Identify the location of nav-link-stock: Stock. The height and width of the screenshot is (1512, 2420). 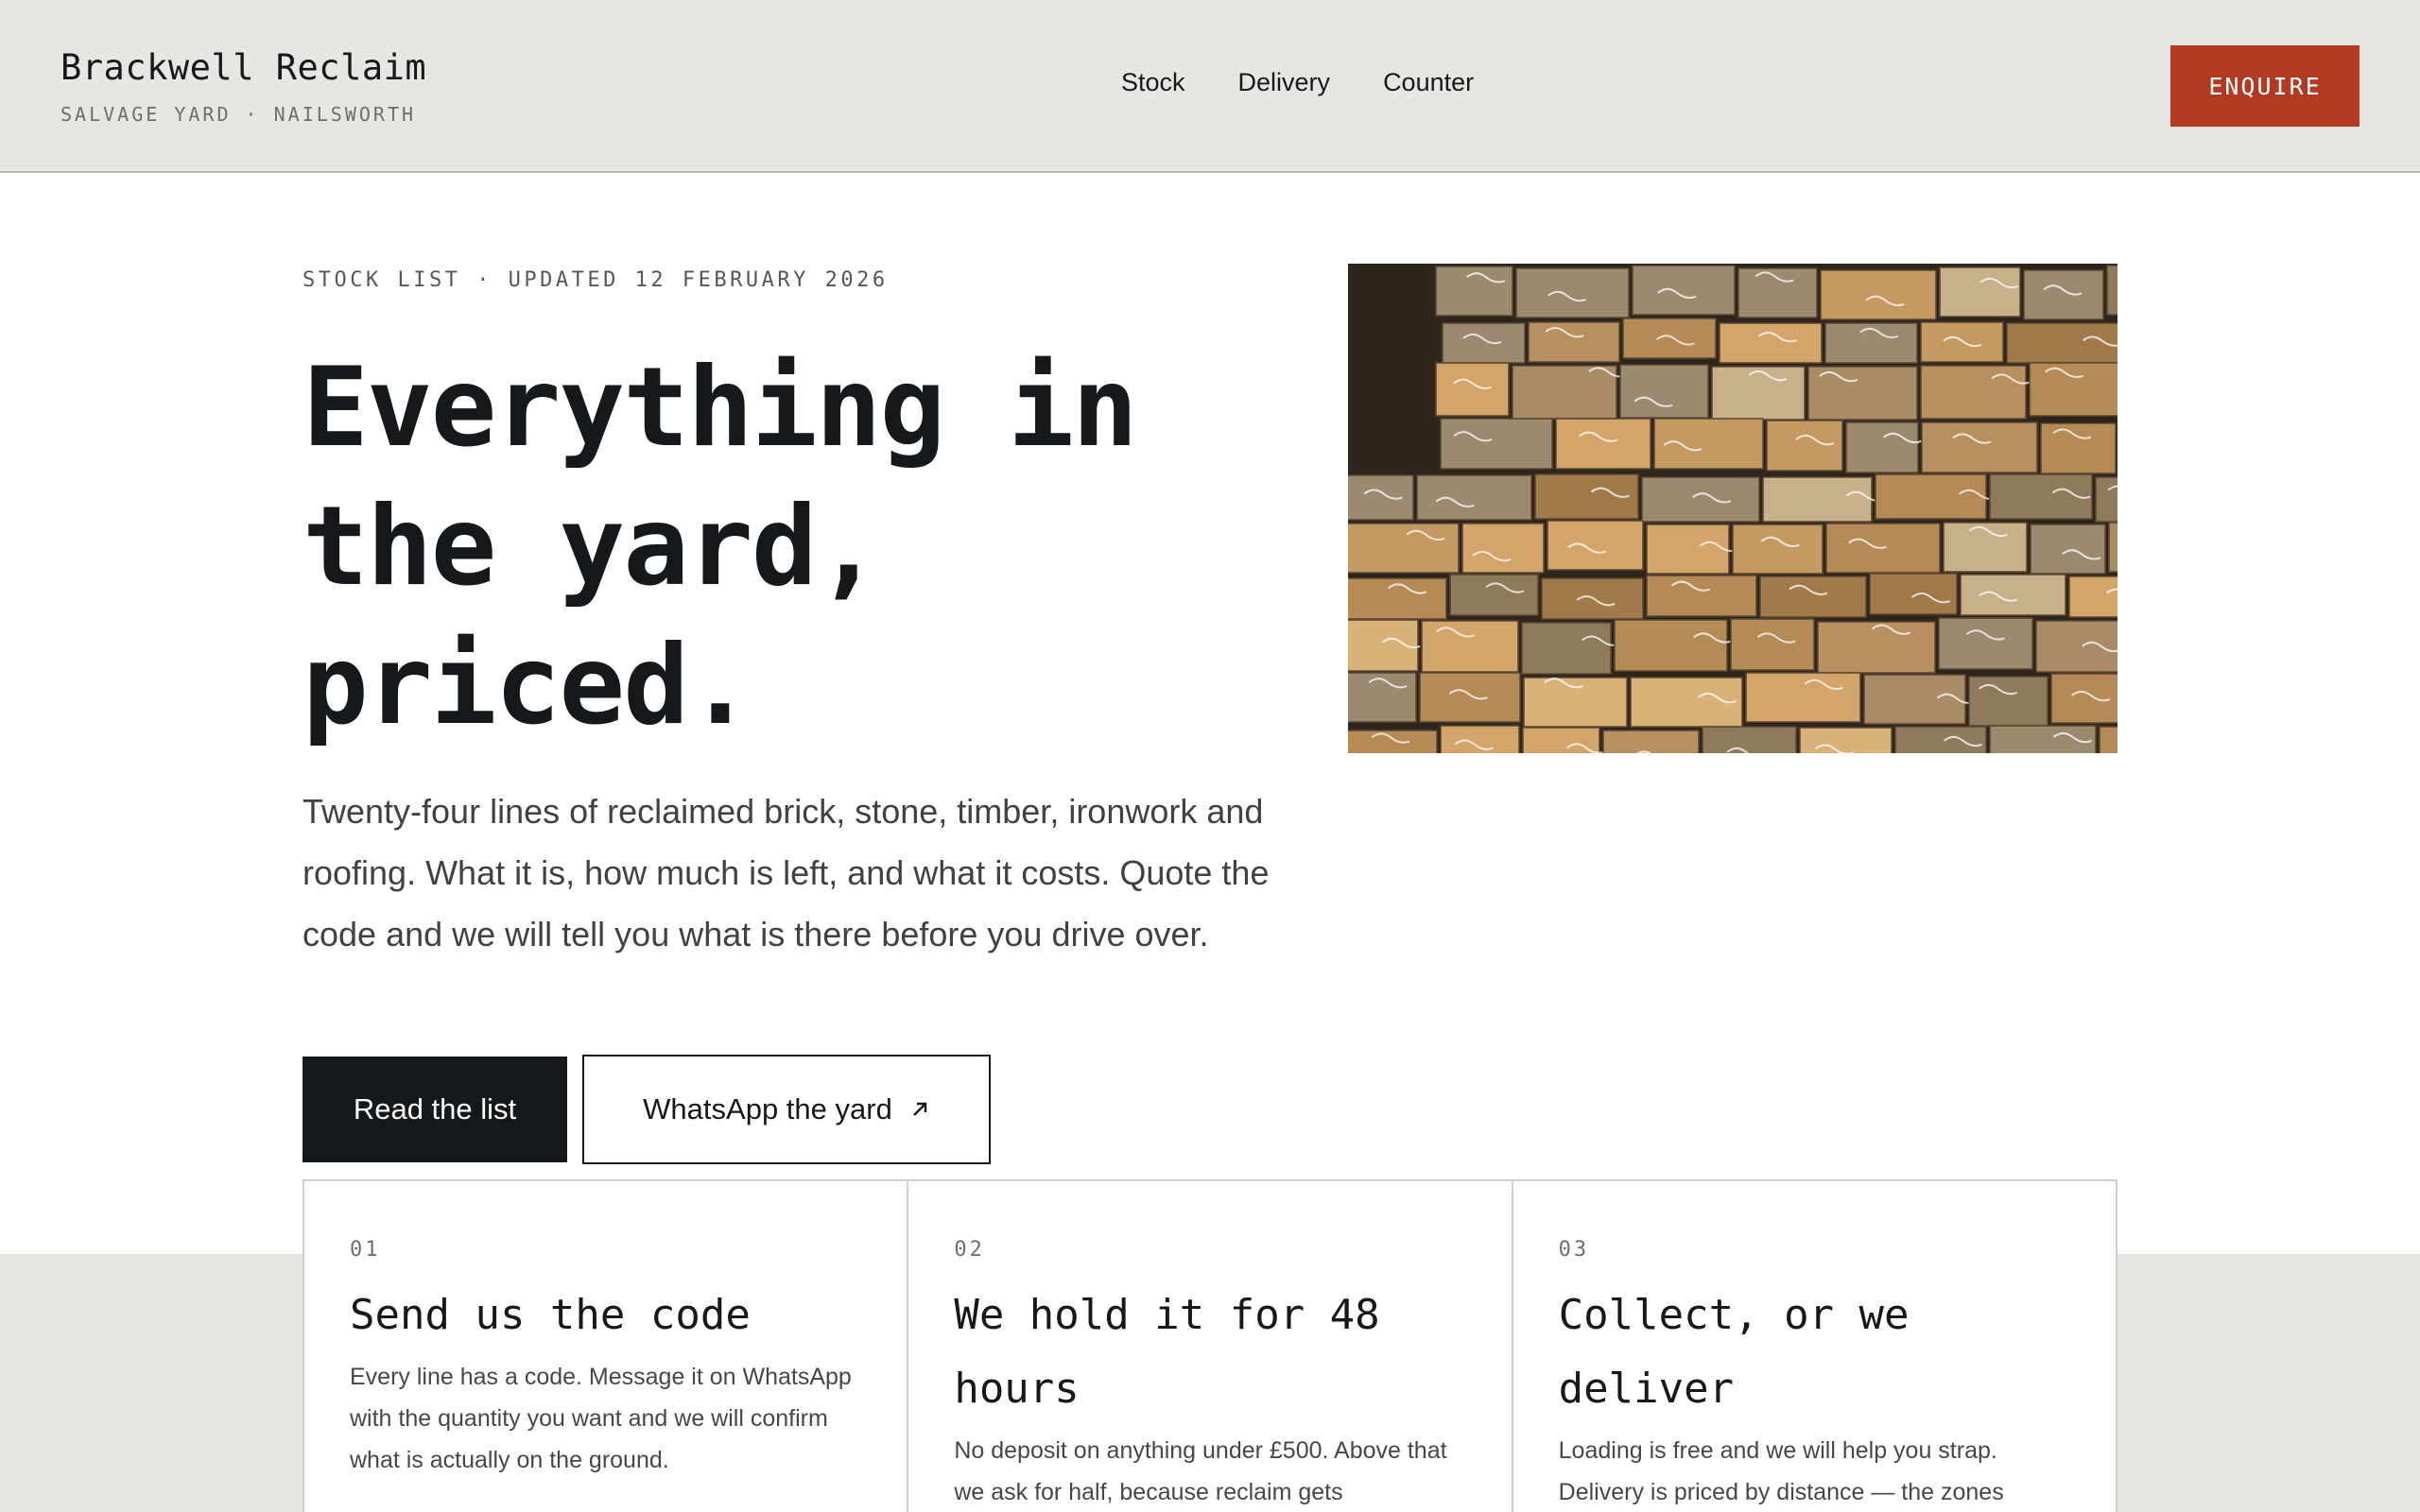
(1153, 82).